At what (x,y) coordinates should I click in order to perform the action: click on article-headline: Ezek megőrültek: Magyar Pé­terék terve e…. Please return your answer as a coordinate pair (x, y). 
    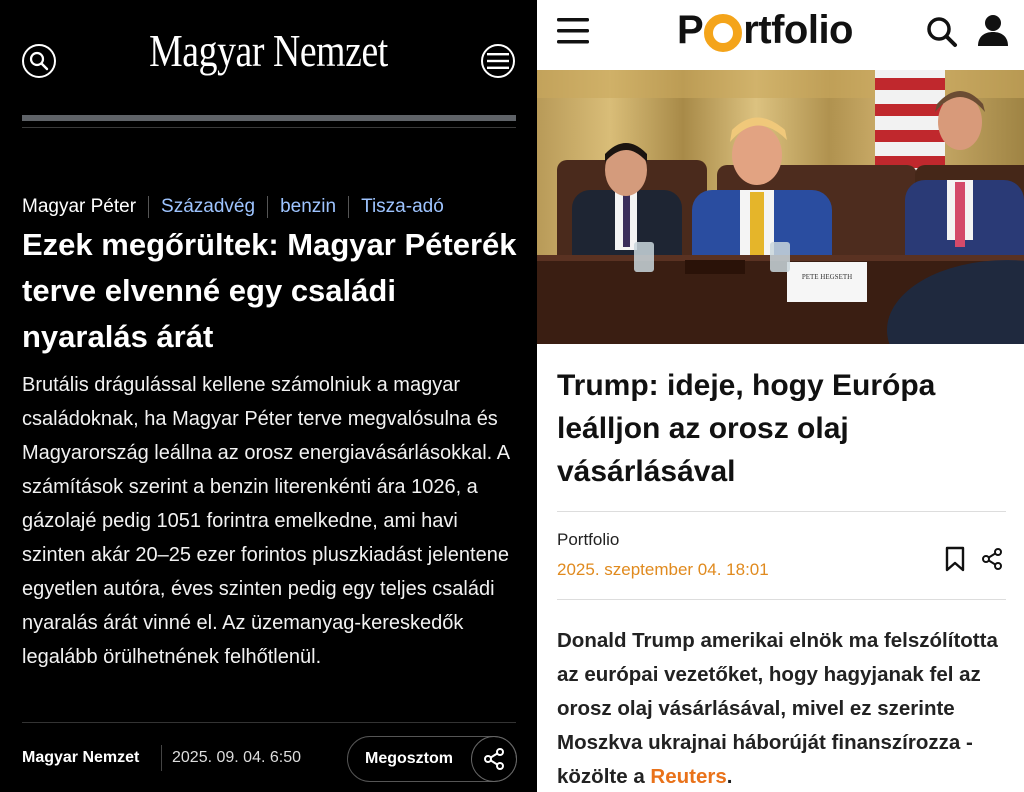
    Looking at the image, I should click on (269, 290).